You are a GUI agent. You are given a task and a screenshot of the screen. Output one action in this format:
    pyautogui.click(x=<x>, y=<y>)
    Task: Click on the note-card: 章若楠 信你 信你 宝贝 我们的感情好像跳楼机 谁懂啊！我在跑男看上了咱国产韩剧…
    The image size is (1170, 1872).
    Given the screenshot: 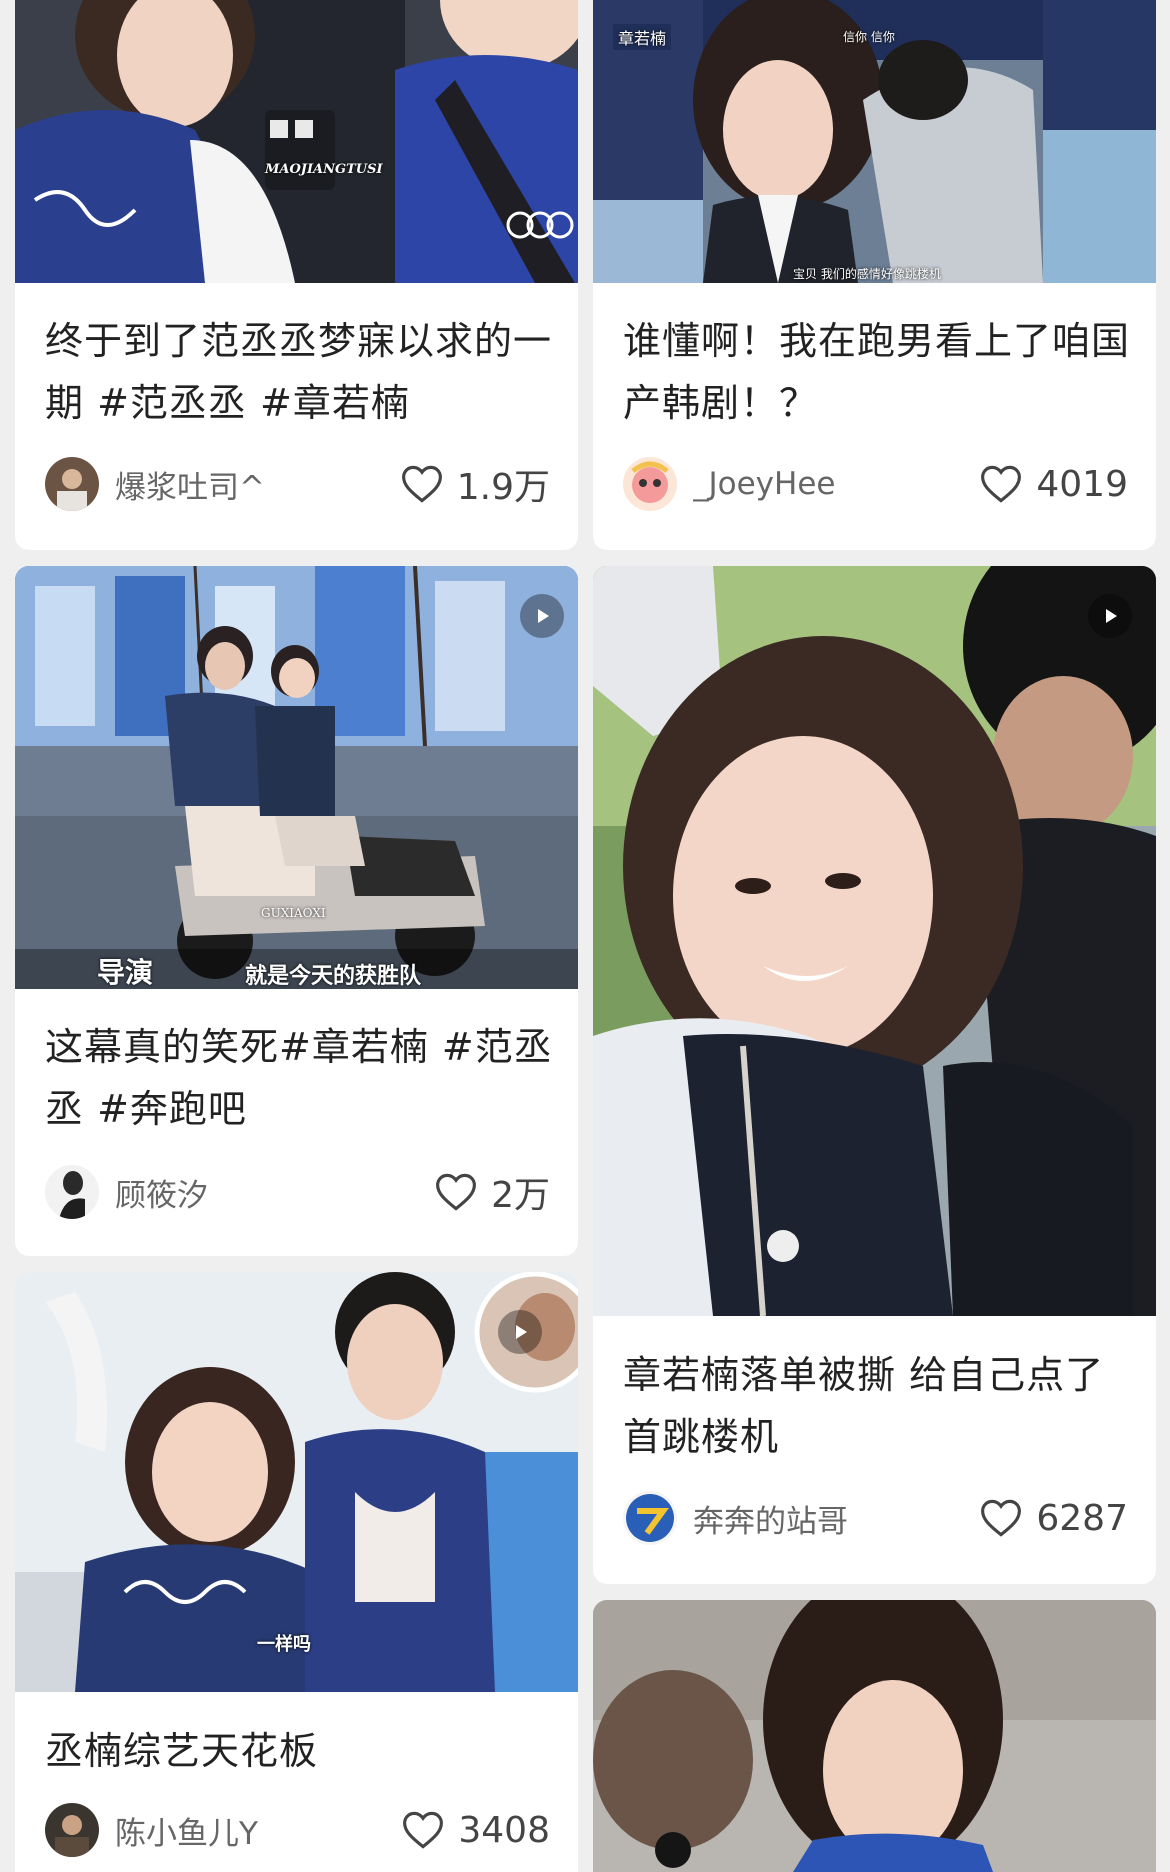 What is the action you would take?
    pyautogui.click(x=874, y=275)
    